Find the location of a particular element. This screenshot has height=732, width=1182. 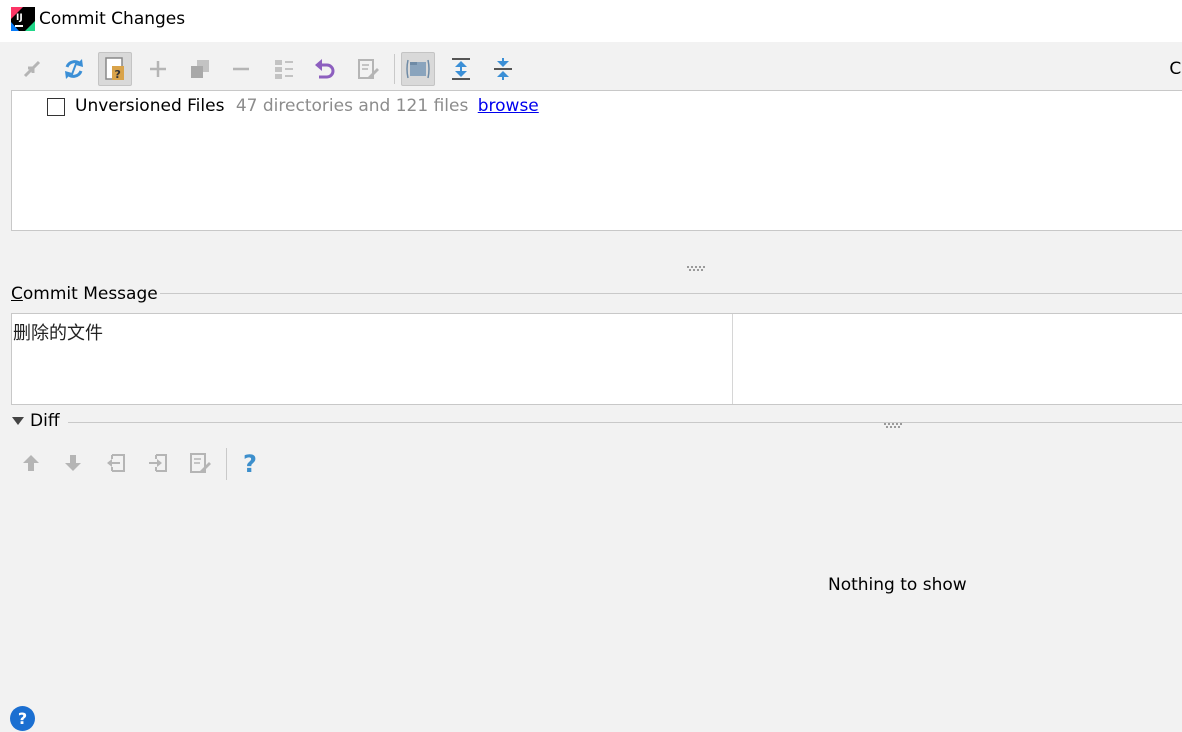

show-diff-toggle is located at coordinates (418, 69).